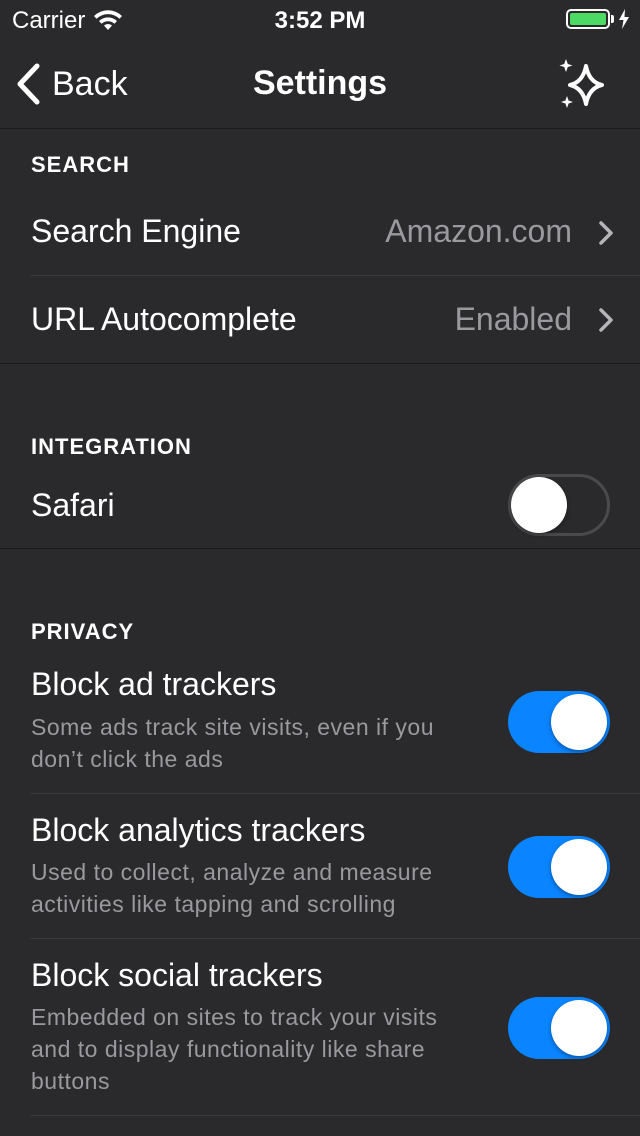 The width and height of the screenshot is (640, 1136). I want to click on sparkle-icon, so click(581, 83).